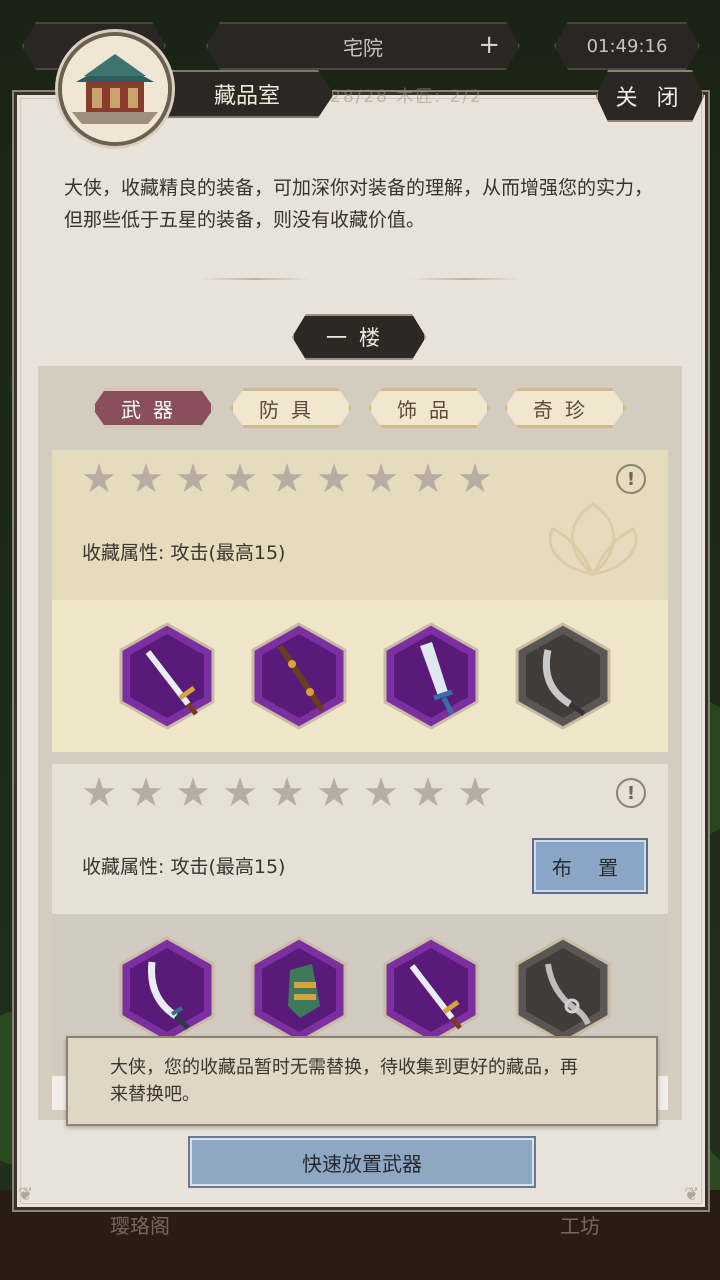 The height and width of the screenshot is (1280, 720). I want to click on tab-armor: 防具, so click(291, 408).